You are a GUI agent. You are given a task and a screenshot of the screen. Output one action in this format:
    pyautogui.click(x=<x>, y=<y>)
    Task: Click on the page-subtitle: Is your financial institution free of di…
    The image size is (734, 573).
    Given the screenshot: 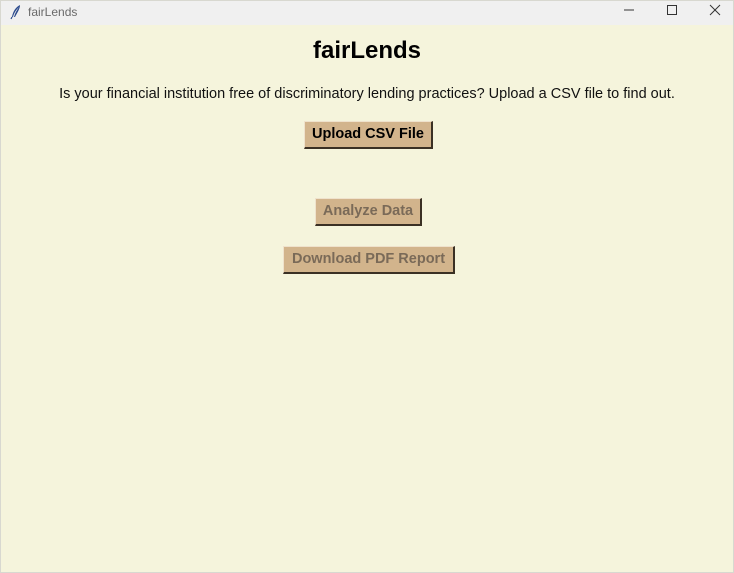 What is the action you would take?
    pyautogui.click(x=367, y=94)
    